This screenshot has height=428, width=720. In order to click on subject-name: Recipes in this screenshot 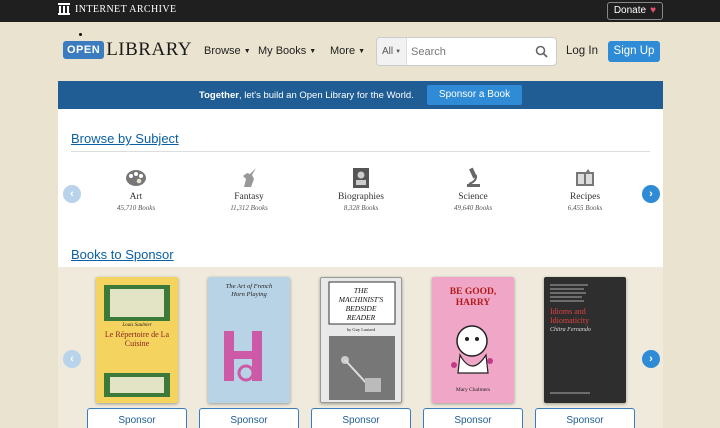, I will do `click(585, 197)`.